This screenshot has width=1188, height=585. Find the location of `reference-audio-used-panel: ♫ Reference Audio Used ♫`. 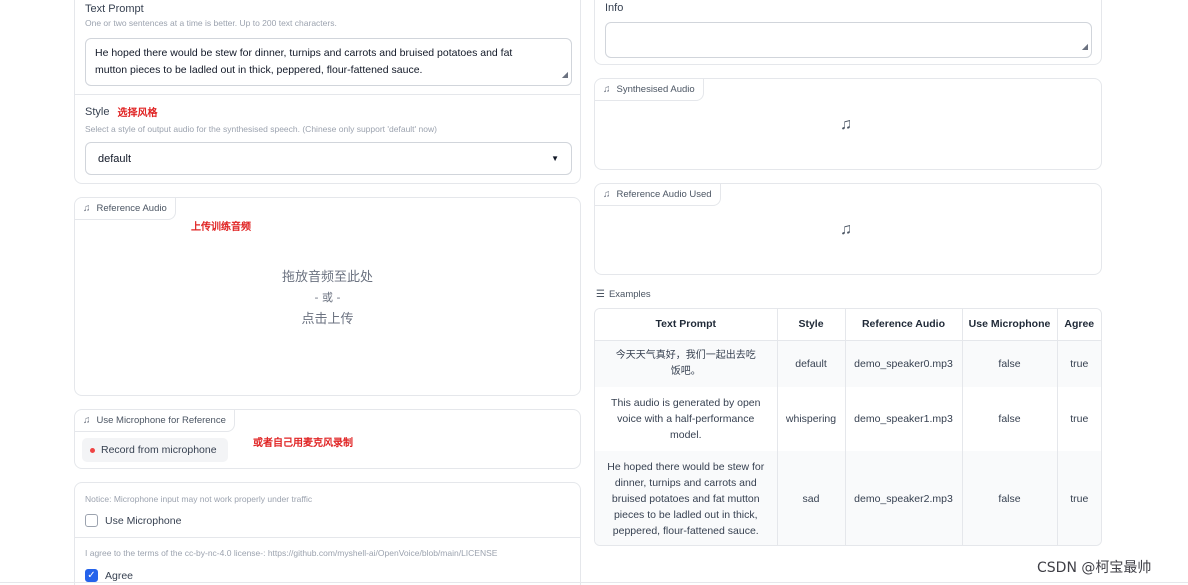

reference-audio-used-panel: ♫ Reference Audio Used ♫ is located at coordinates (848, 229).